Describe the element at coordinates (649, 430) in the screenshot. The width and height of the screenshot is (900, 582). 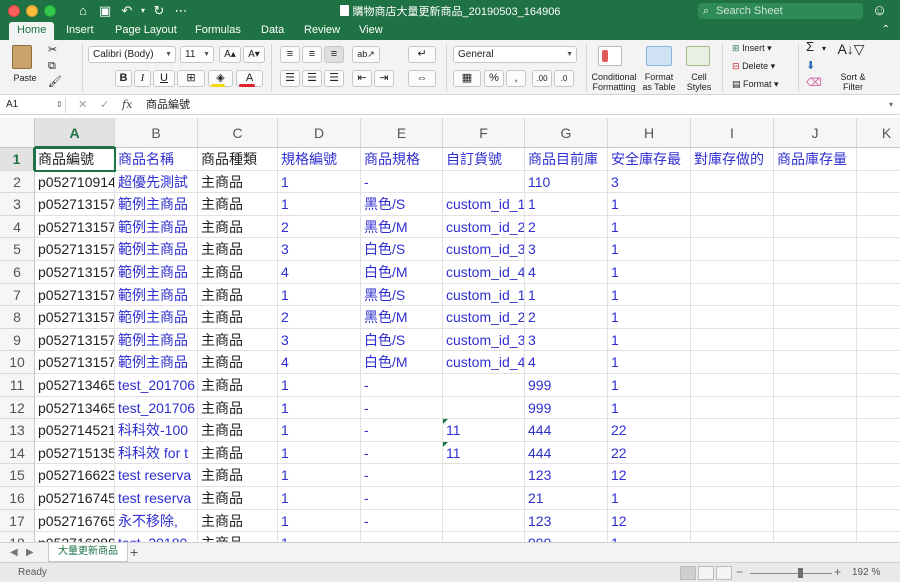
I see `cell-h13: 22` at that location.